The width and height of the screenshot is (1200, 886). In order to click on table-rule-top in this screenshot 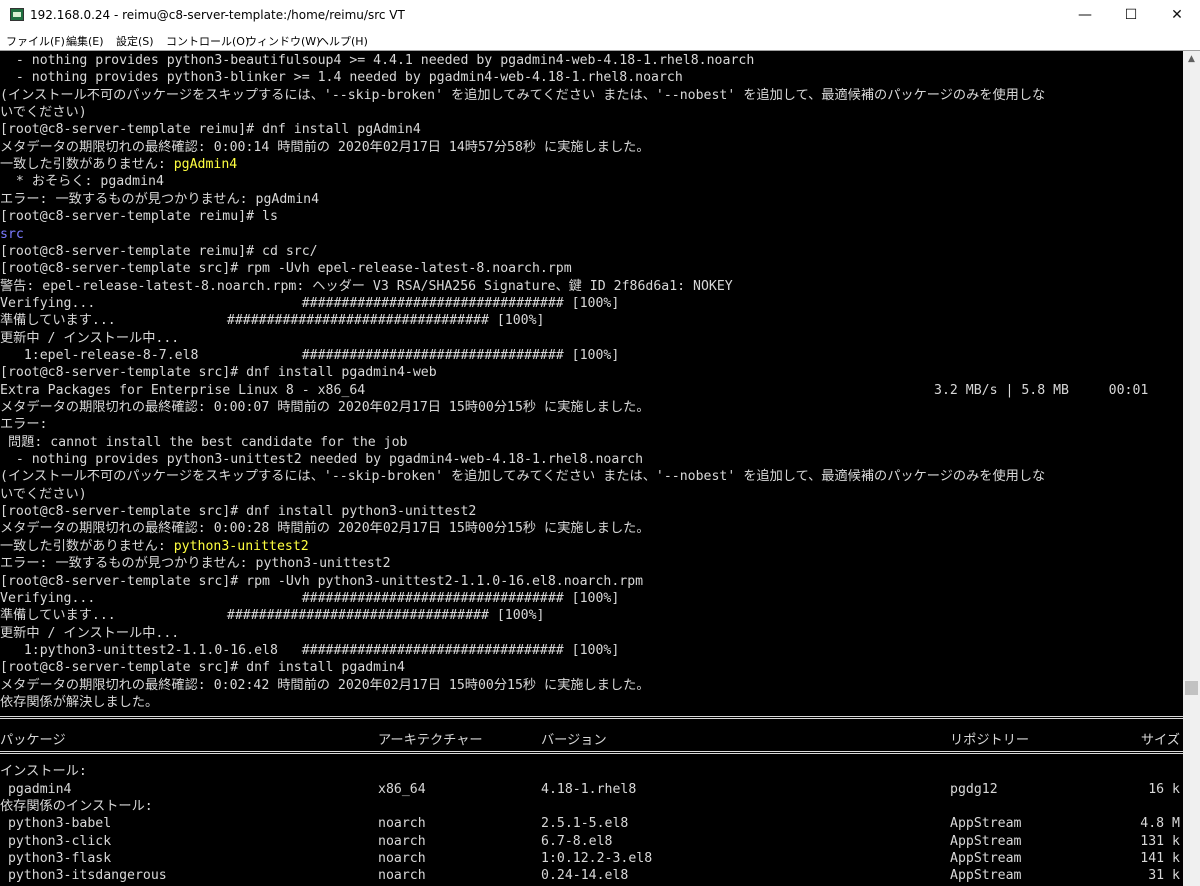, I will do `click(591, 717)`.